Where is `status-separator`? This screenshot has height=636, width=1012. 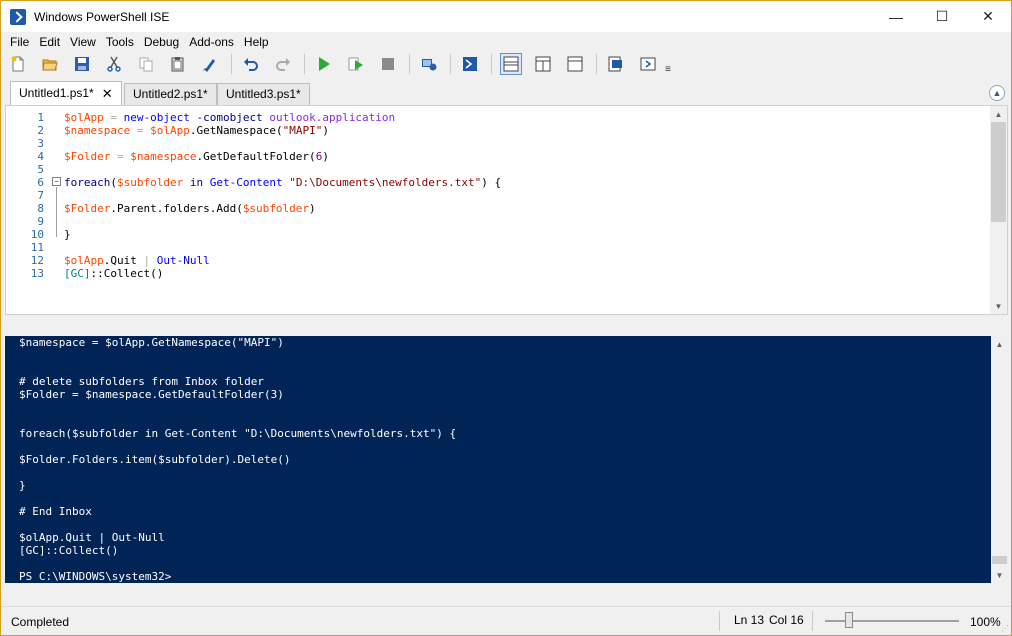
status-separator is located at coordinates (812, 621).